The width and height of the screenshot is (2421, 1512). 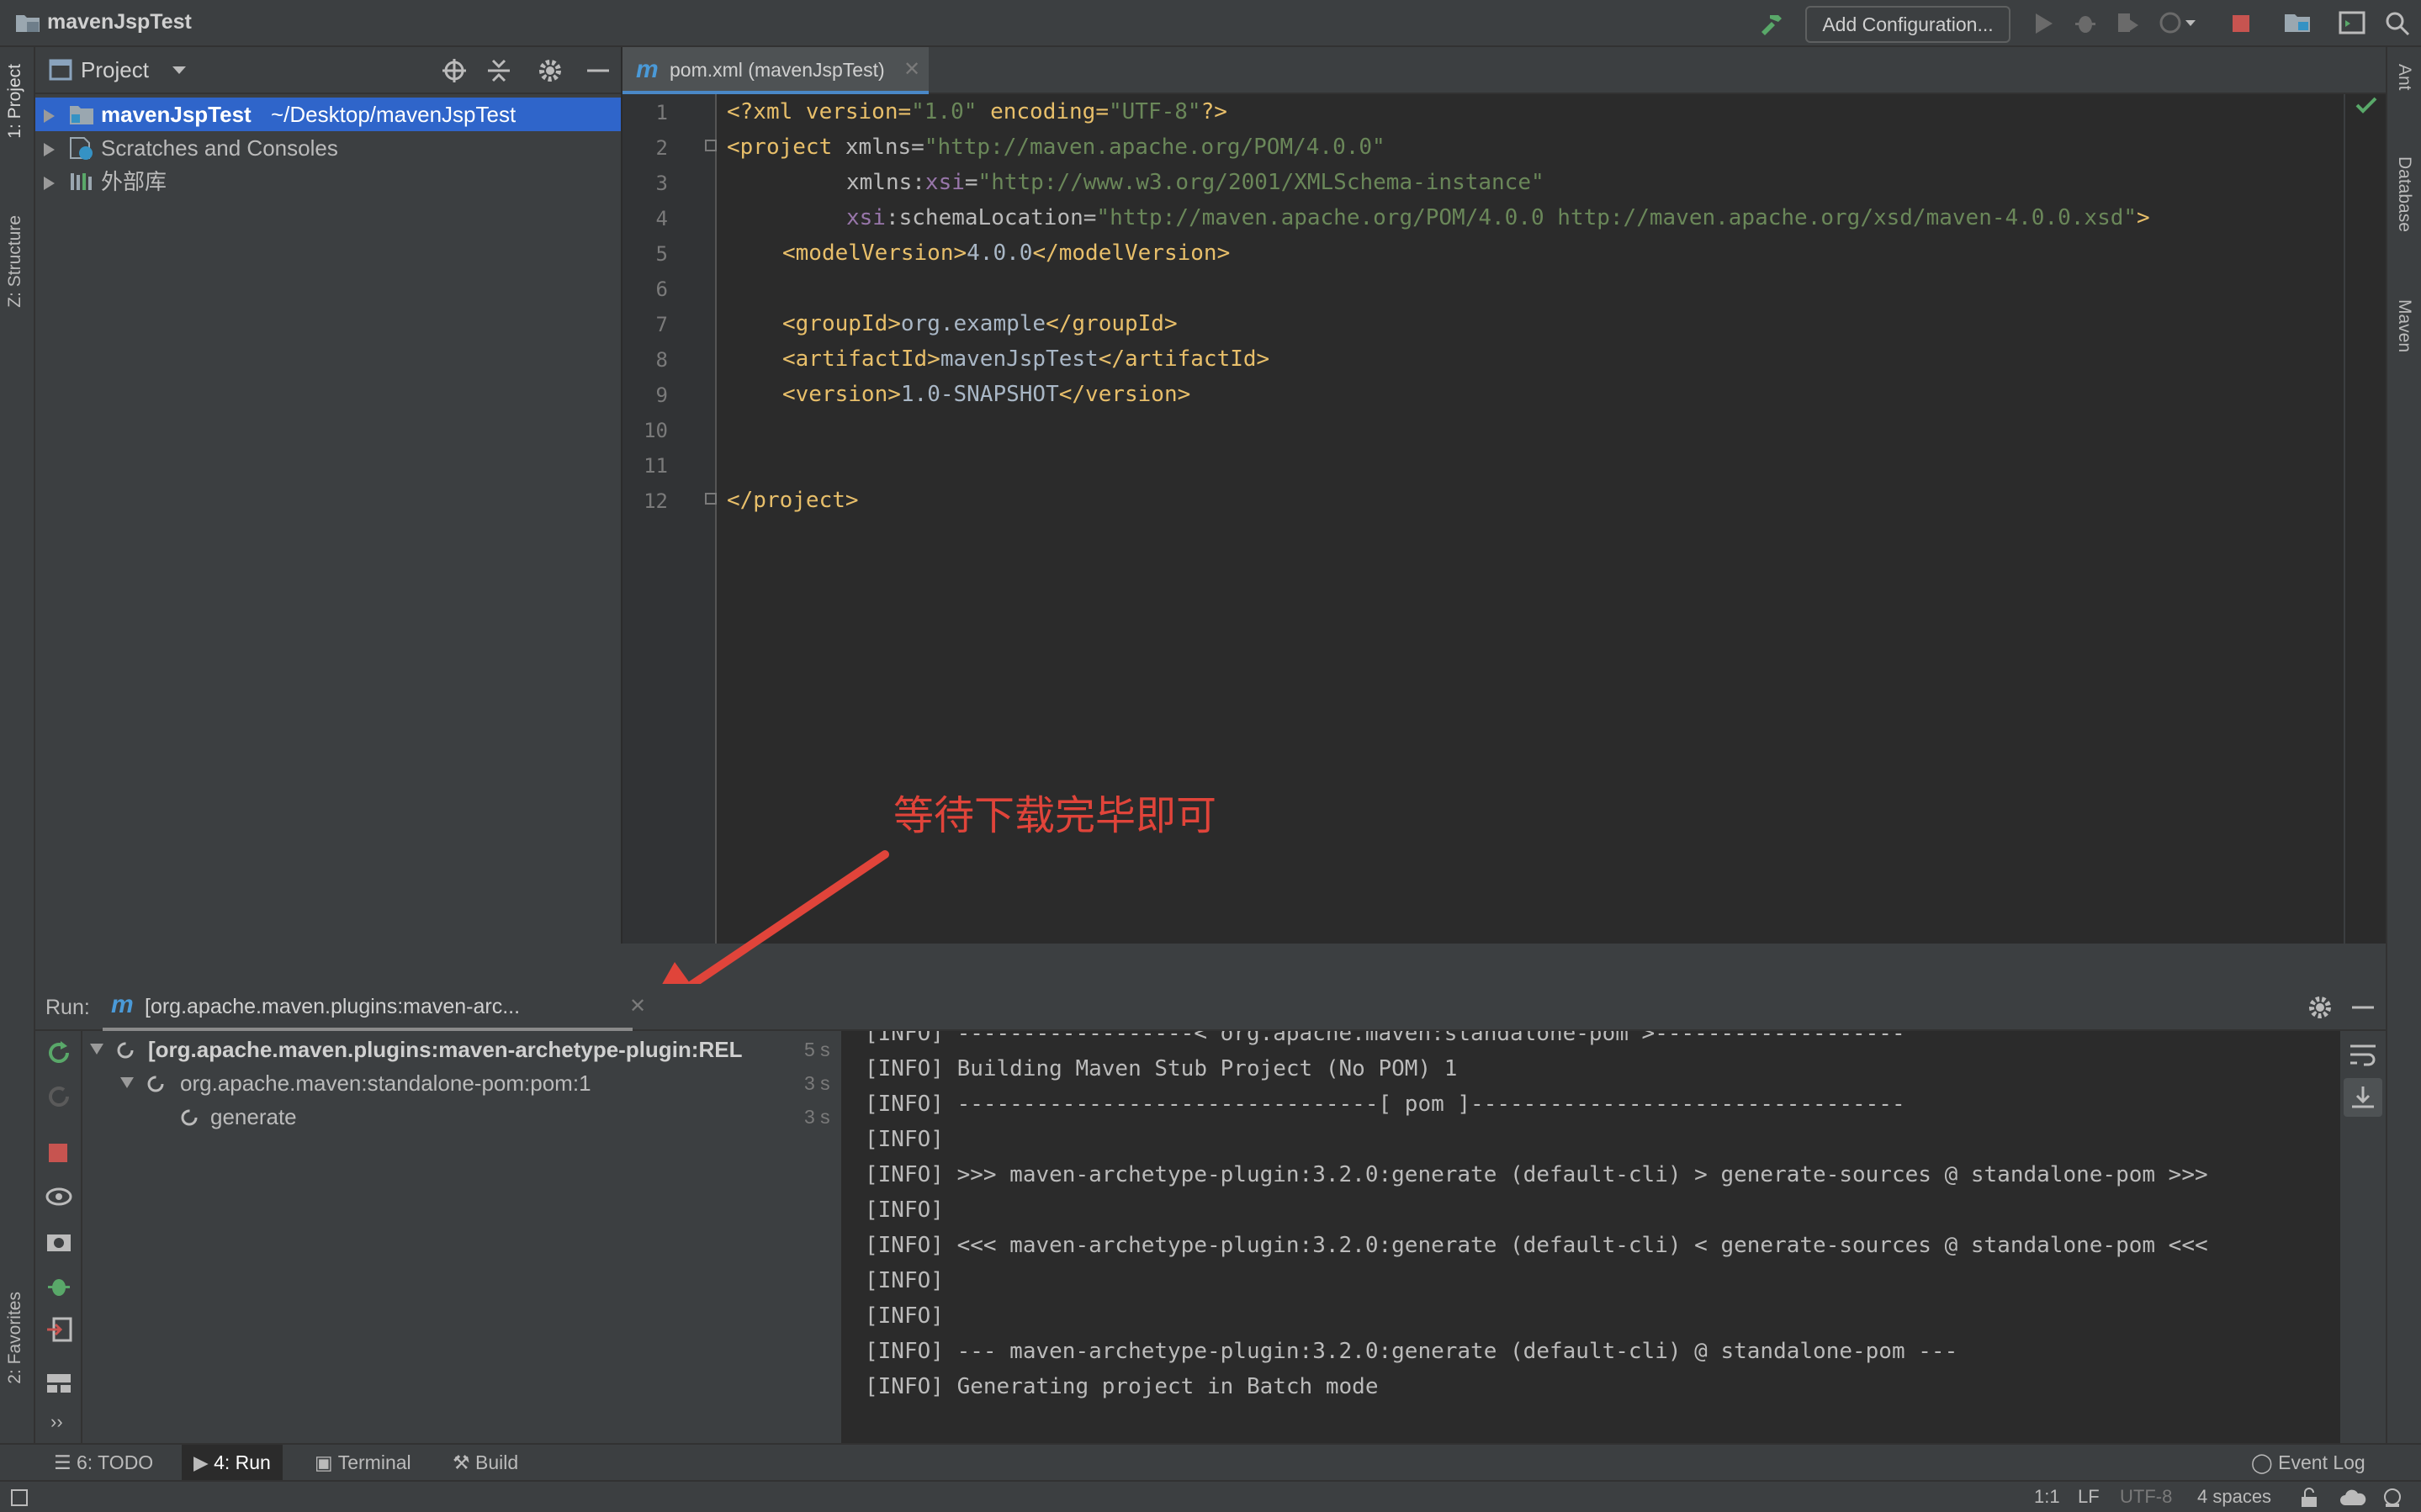 What do you see at coordinates (1772, 23) in the screenshot?
I see `build-hammer-icon` at bounding box center [1772, 23].